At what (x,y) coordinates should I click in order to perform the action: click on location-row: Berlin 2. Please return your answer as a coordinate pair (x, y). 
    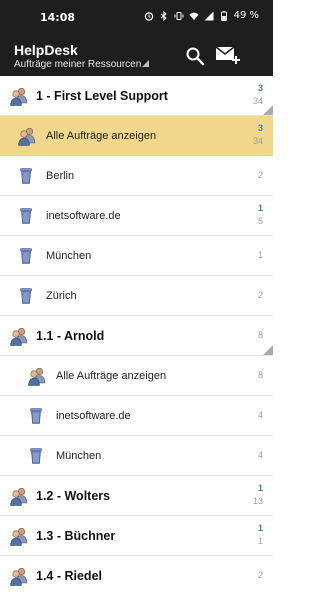
    Looking at the image, I should click on (136, 176).